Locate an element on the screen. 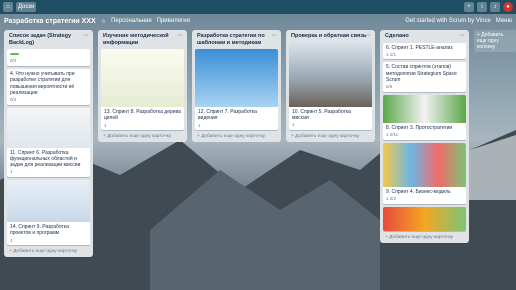  list-item: 9. Спринт 4. Бизнес-модель 1 2/2 is located at coordinates (424, 173).